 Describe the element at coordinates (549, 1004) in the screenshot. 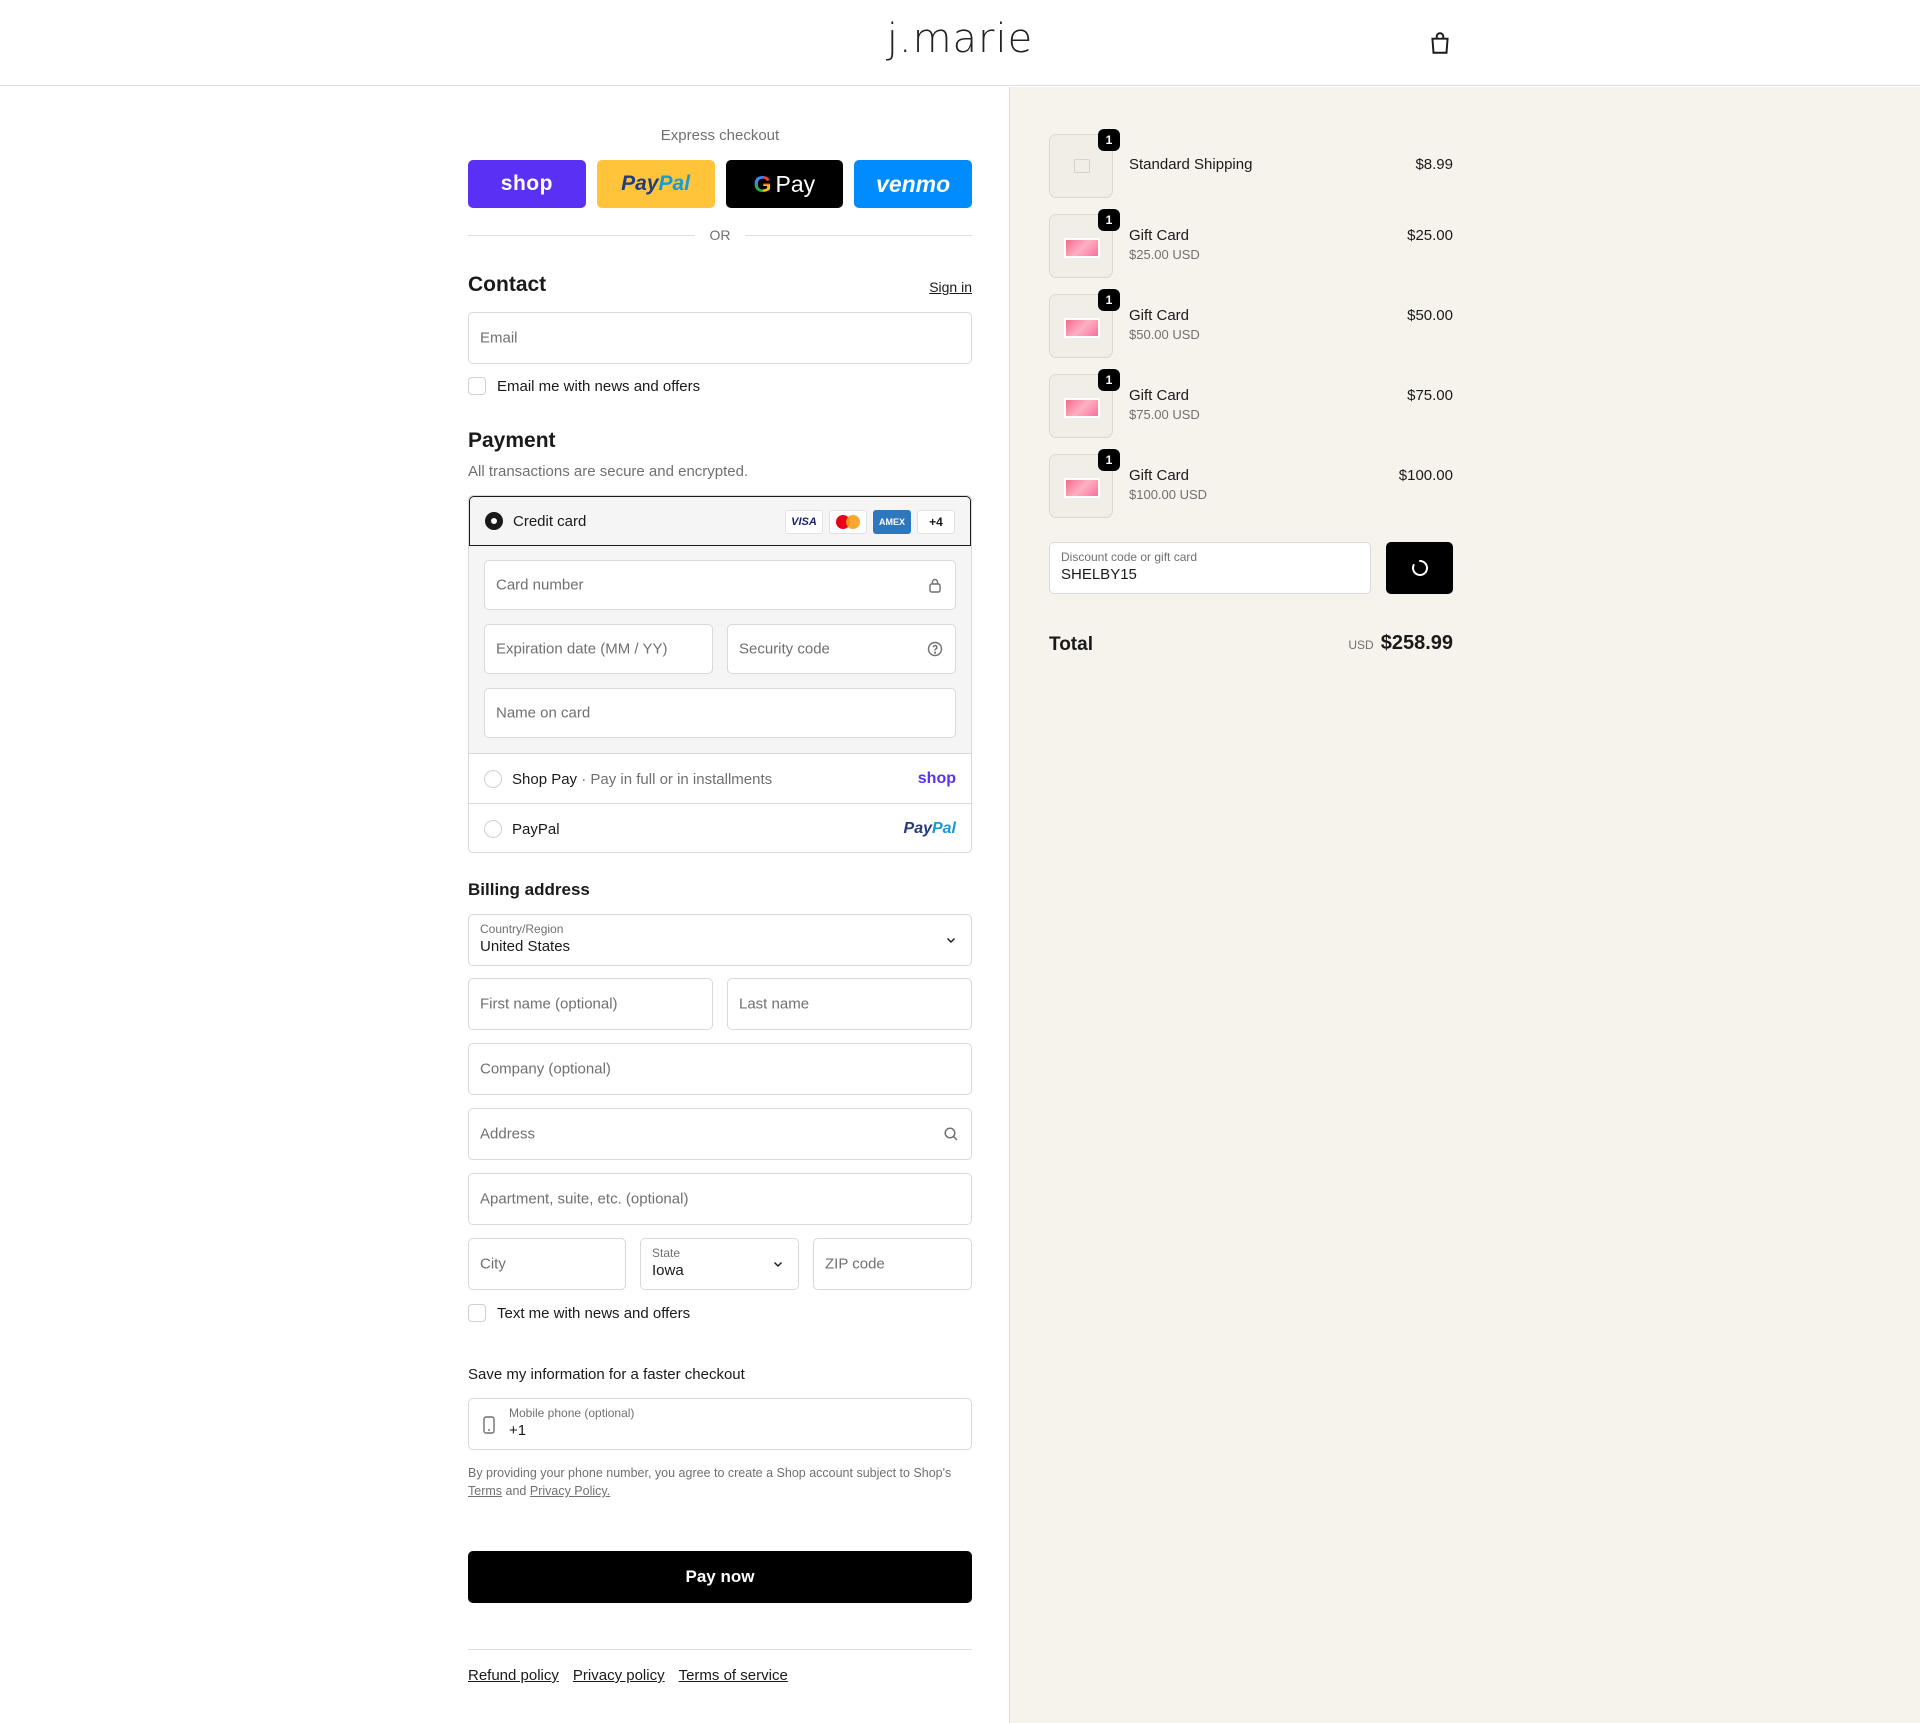

I see `first-name-placeholder: First name (optional)` at that location.